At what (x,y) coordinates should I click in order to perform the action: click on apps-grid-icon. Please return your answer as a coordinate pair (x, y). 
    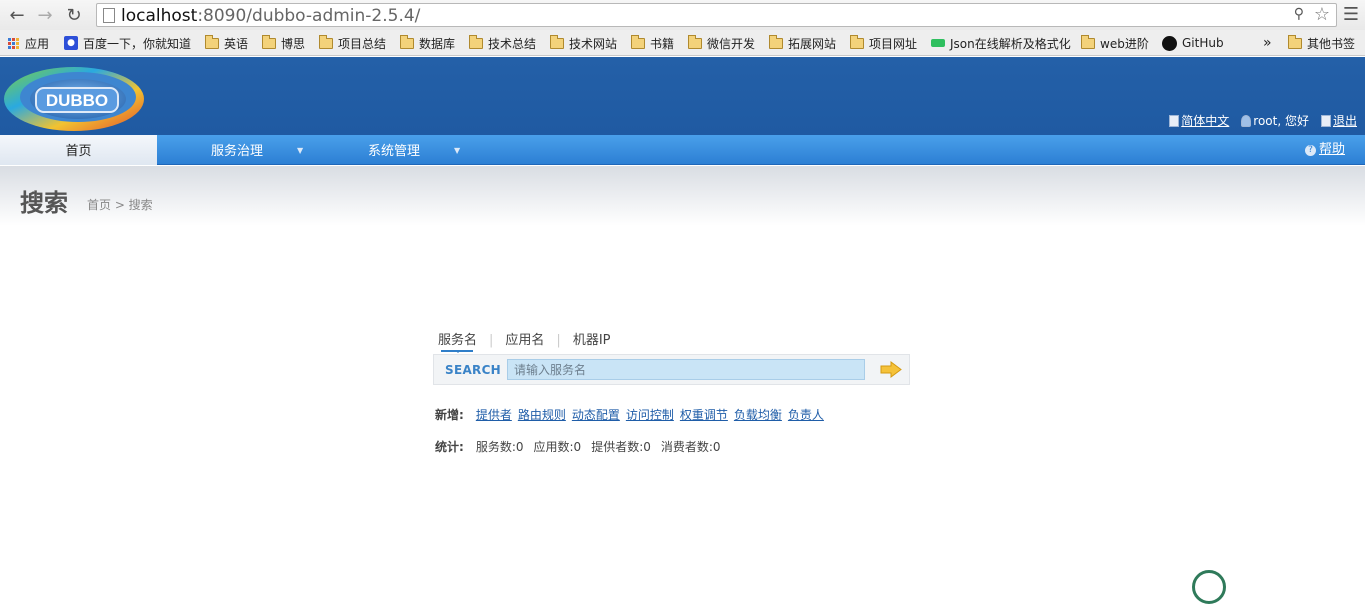
    Looking at the image, I should click on (13, 43).